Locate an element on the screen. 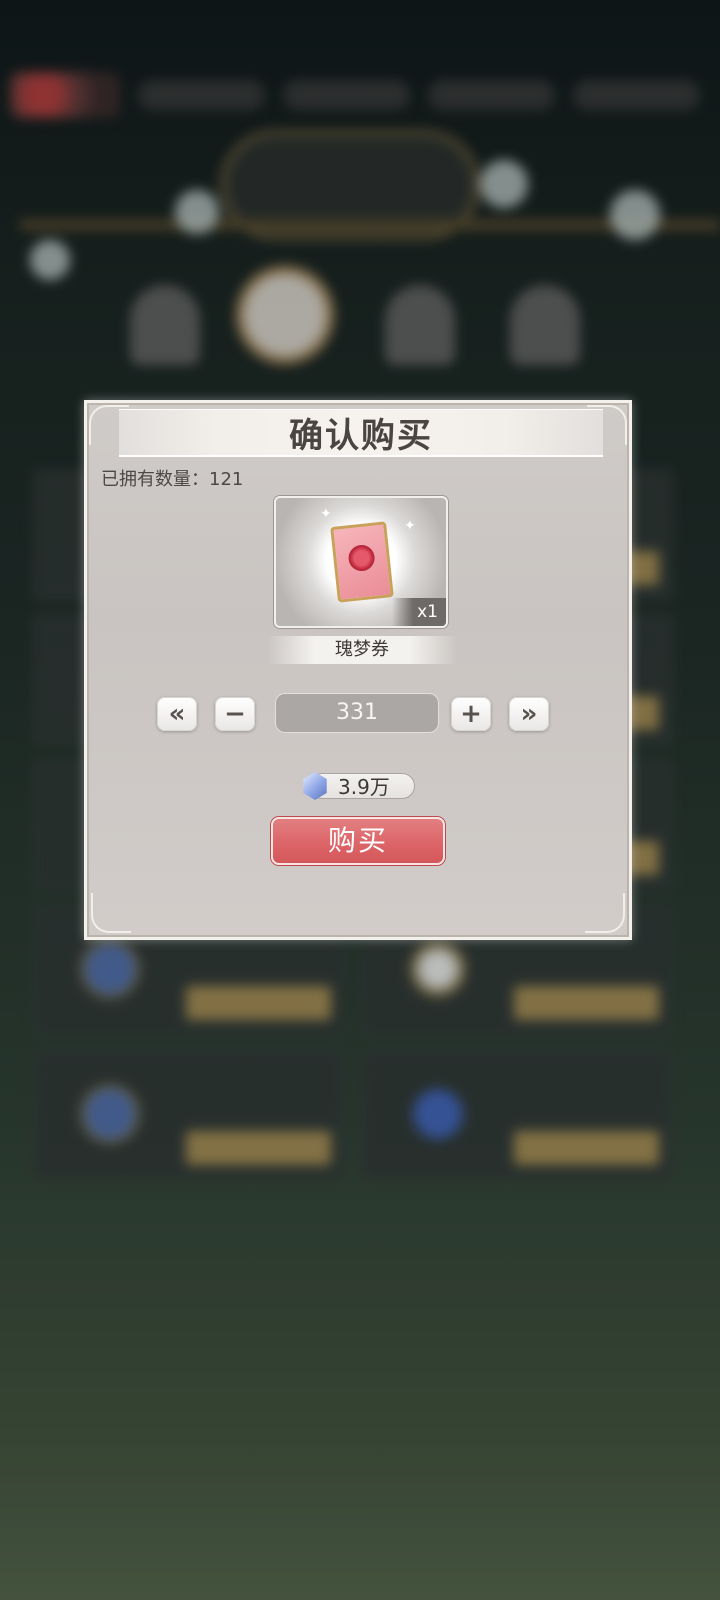 The height and width of the screenshot is (1600, 720). price-display: 3.9万 is located at coordinates (359, 786).